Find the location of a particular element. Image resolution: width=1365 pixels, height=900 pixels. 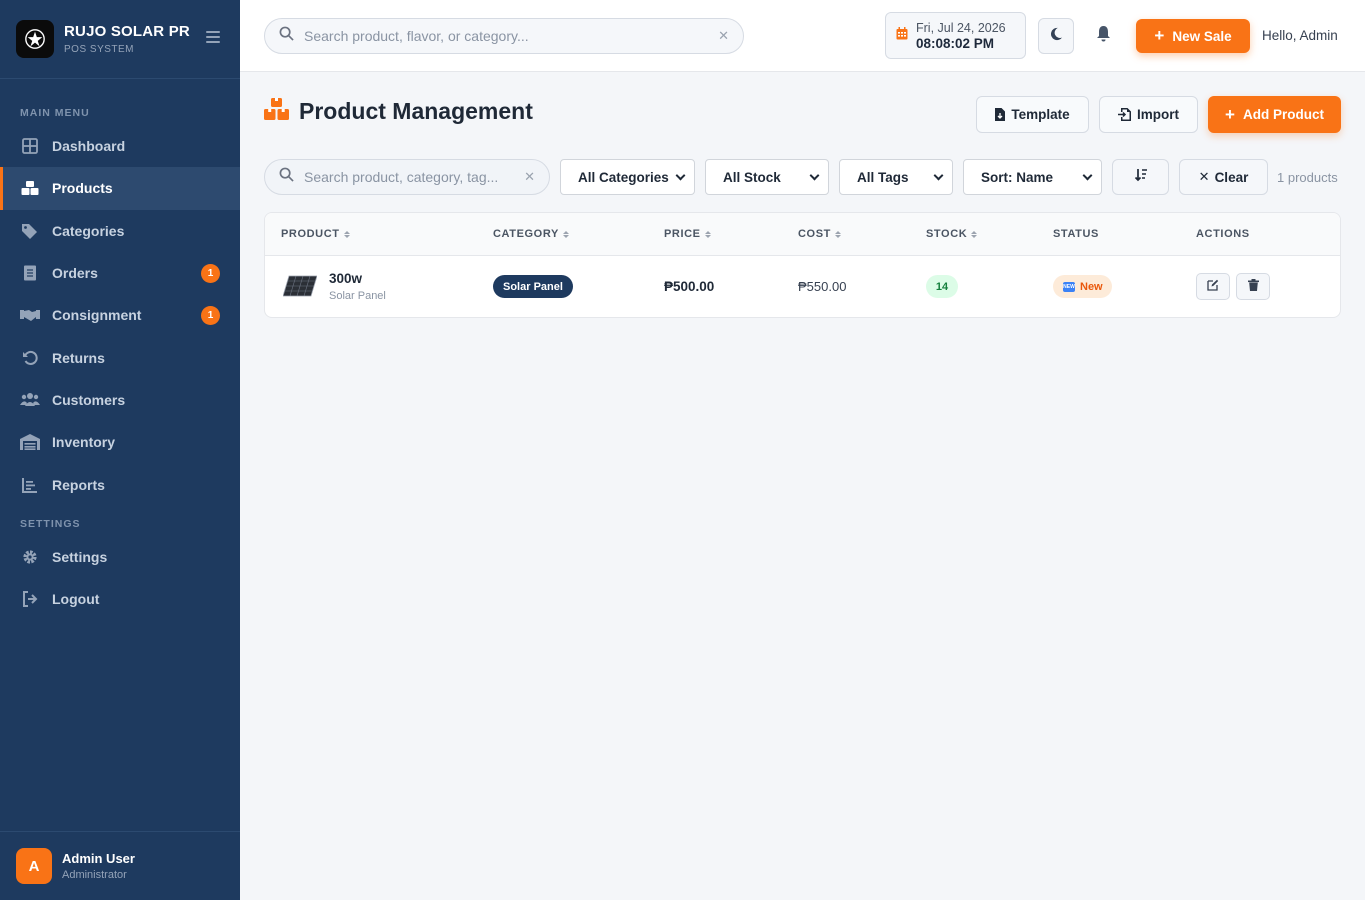

warehouse-icon is located at coordinates (30, 442).